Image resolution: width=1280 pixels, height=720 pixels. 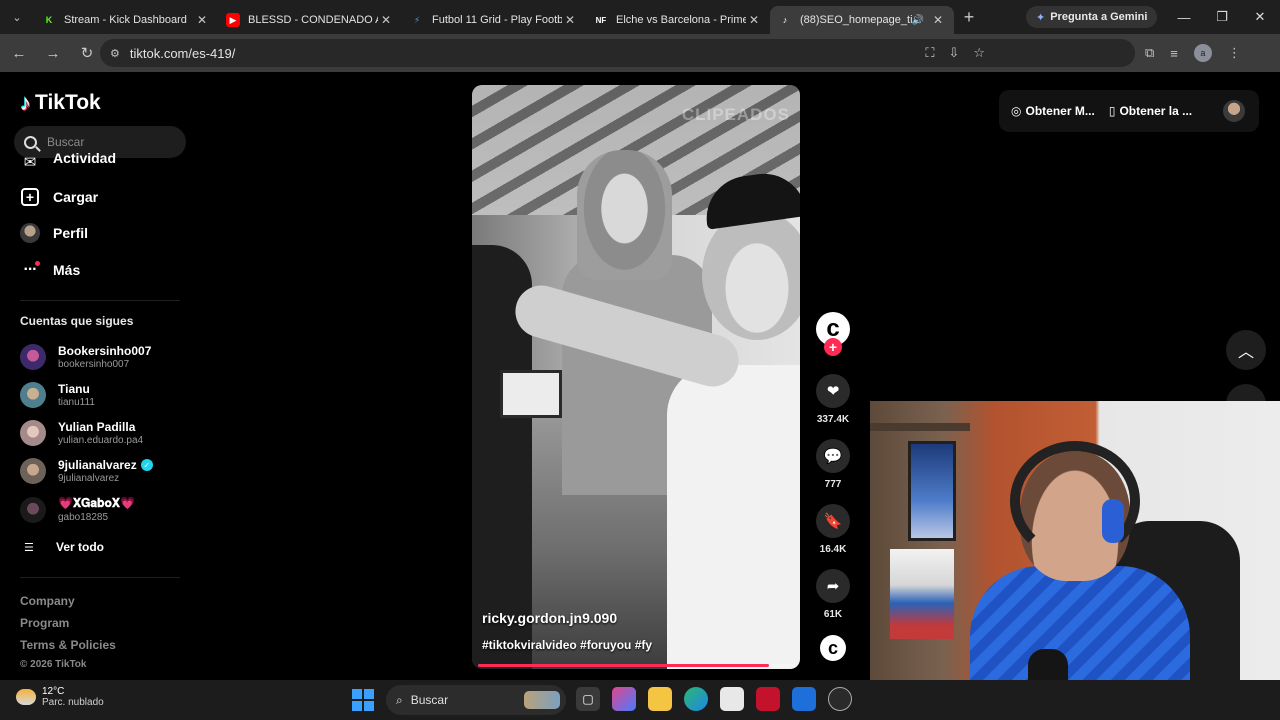 What do you see at coordinates (918, 20) in the screenshot?
I see `speaker-icon: 🔊` at bounding box center [918, 20].